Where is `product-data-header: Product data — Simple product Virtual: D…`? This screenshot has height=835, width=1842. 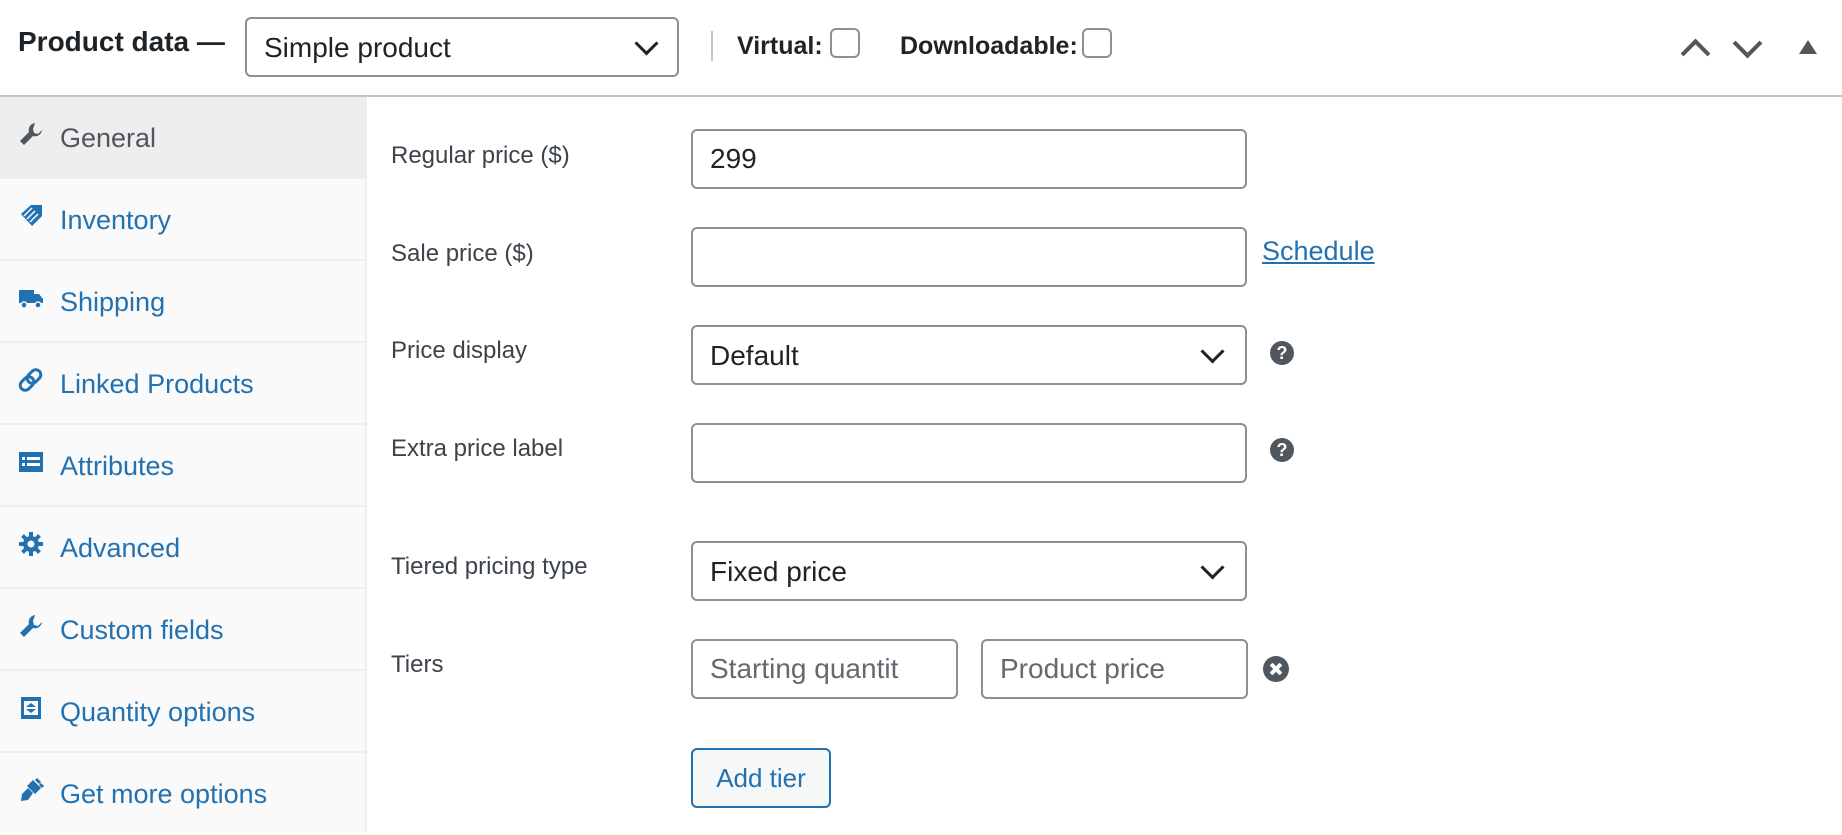 product-data-header: Product data — Simple product Virtual: D… is located at coordinates (921, 48).